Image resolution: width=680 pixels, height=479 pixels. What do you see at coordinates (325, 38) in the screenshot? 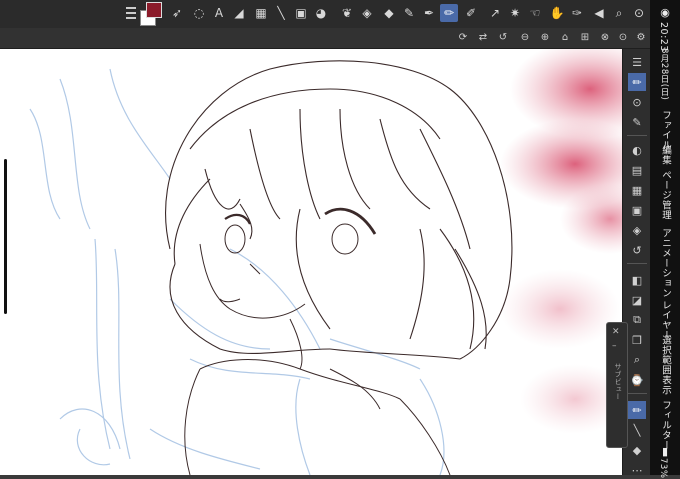
I see `command-bar: ⟳ ⇄ ↺ ⊖ ⊕ ⌂ ⊞ ⊗ ⊙ ⚙` at bounding box center [325, 38].